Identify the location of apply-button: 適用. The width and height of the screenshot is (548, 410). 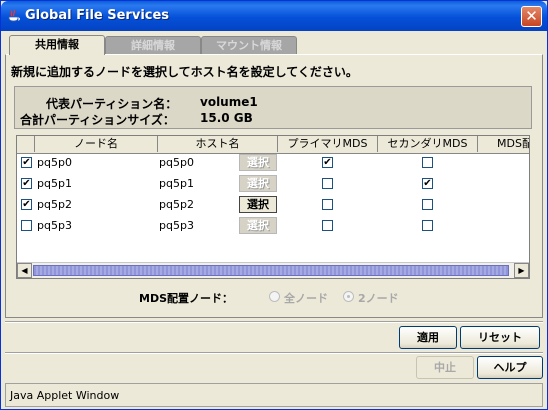
(428, 337).